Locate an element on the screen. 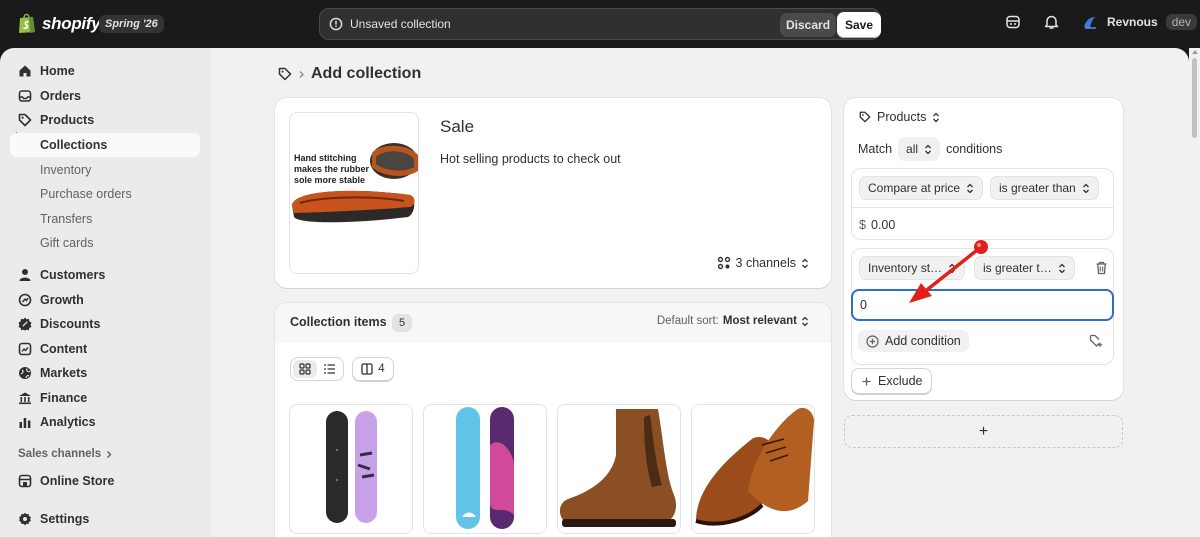 The width and height of the screenshot is (1200, 537). channels-icon is located at coordinates (723, 263).